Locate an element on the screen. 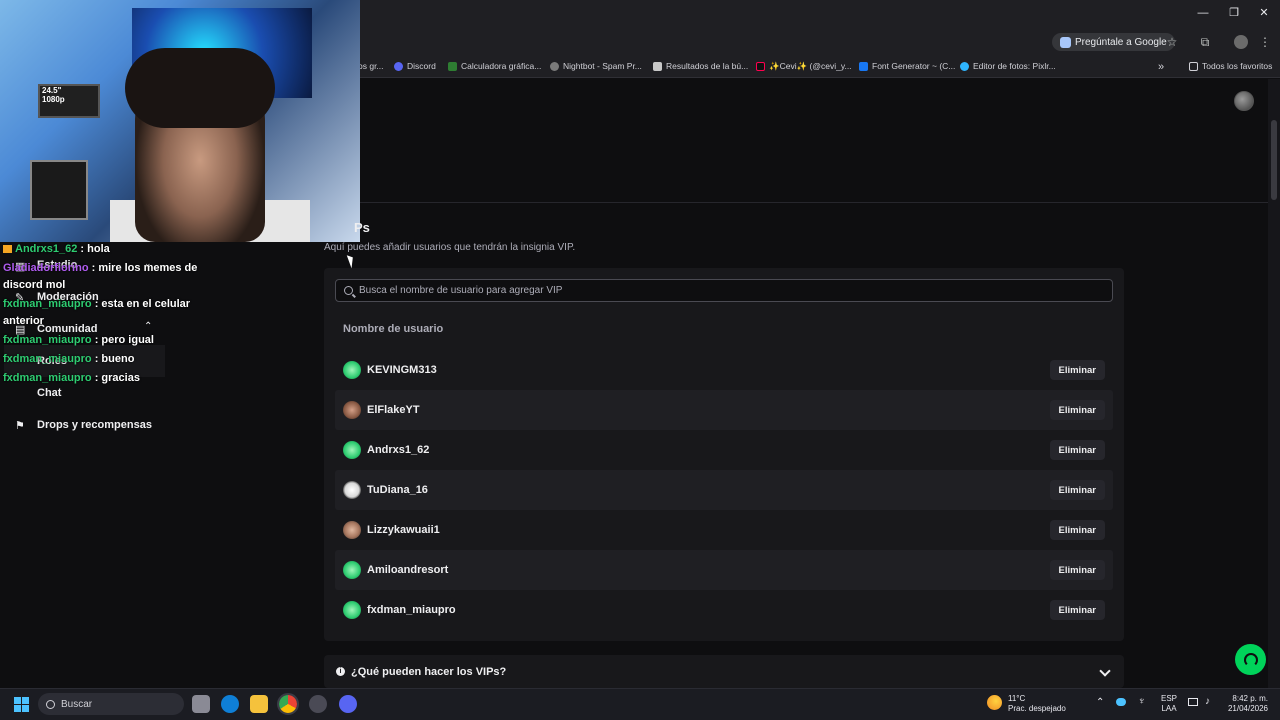 This screenshot has height=720, width=1280. help-button is located at coordinates (1250, 659).